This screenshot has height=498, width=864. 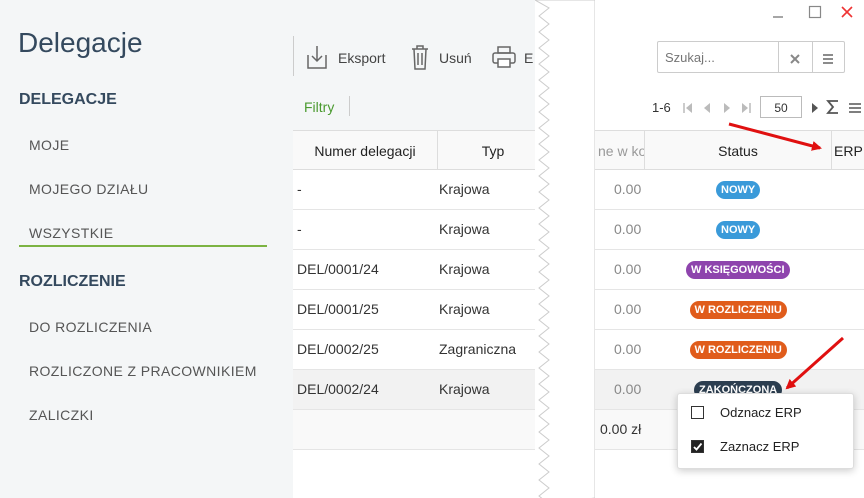 I want to click on annotation-arrows, so click(x=786, y=256).